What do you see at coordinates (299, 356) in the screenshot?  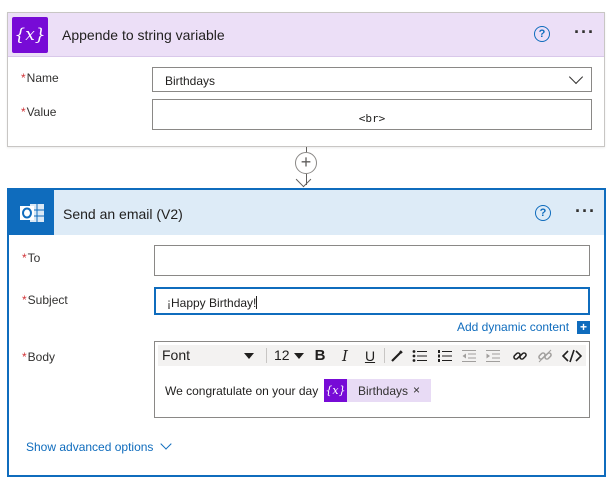 I see `font-size-dropdown-icon` at bounding box center [299, 356].